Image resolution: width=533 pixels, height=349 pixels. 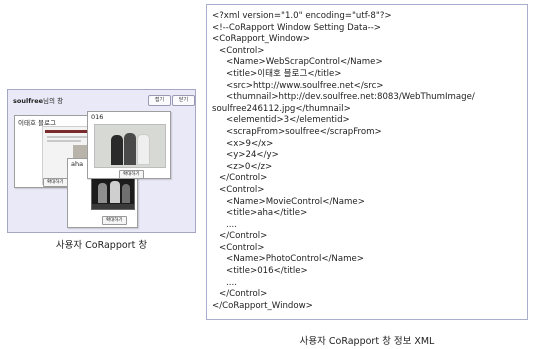 I want to click on photo-panel: 016 확대하기, so click(x=129, y=145).